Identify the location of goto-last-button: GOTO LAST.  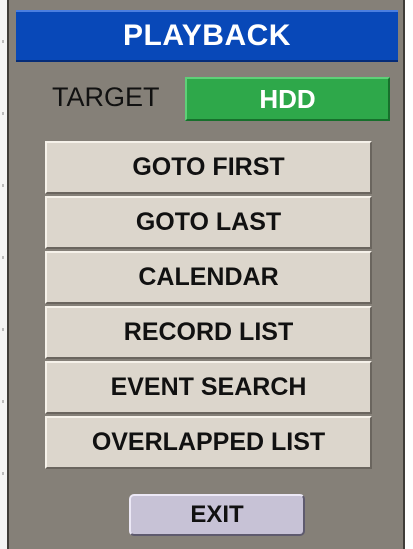
(208, 222).